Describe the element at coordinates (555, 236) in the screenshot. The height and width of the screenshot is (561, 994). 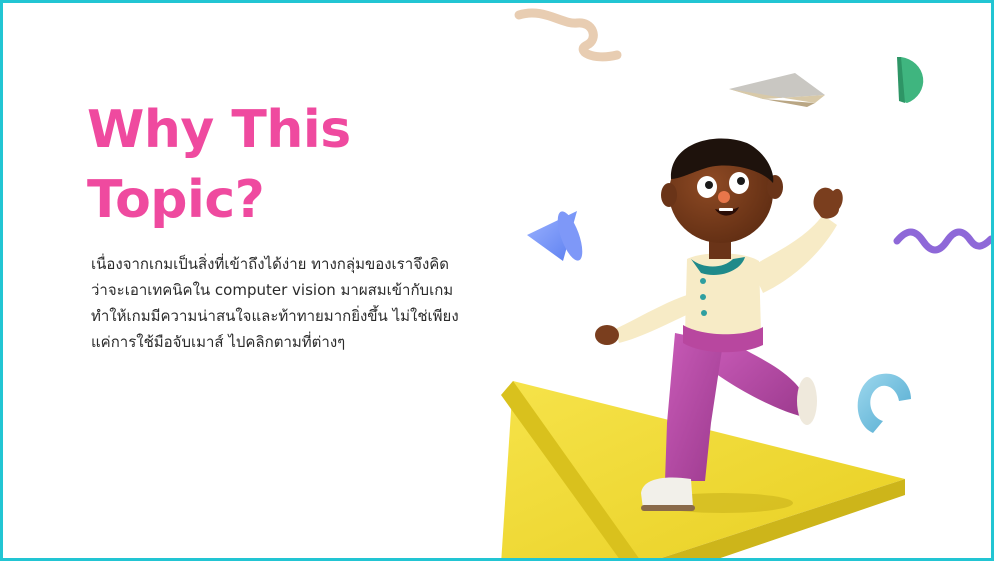
I see `blue-cone-shape` at that location.